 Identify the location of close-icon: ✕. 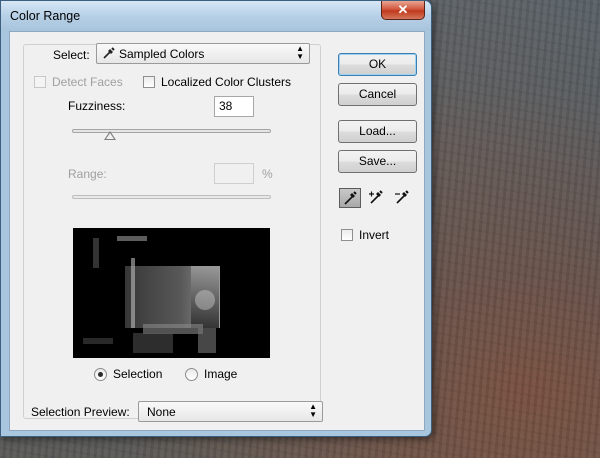
(403, 9).